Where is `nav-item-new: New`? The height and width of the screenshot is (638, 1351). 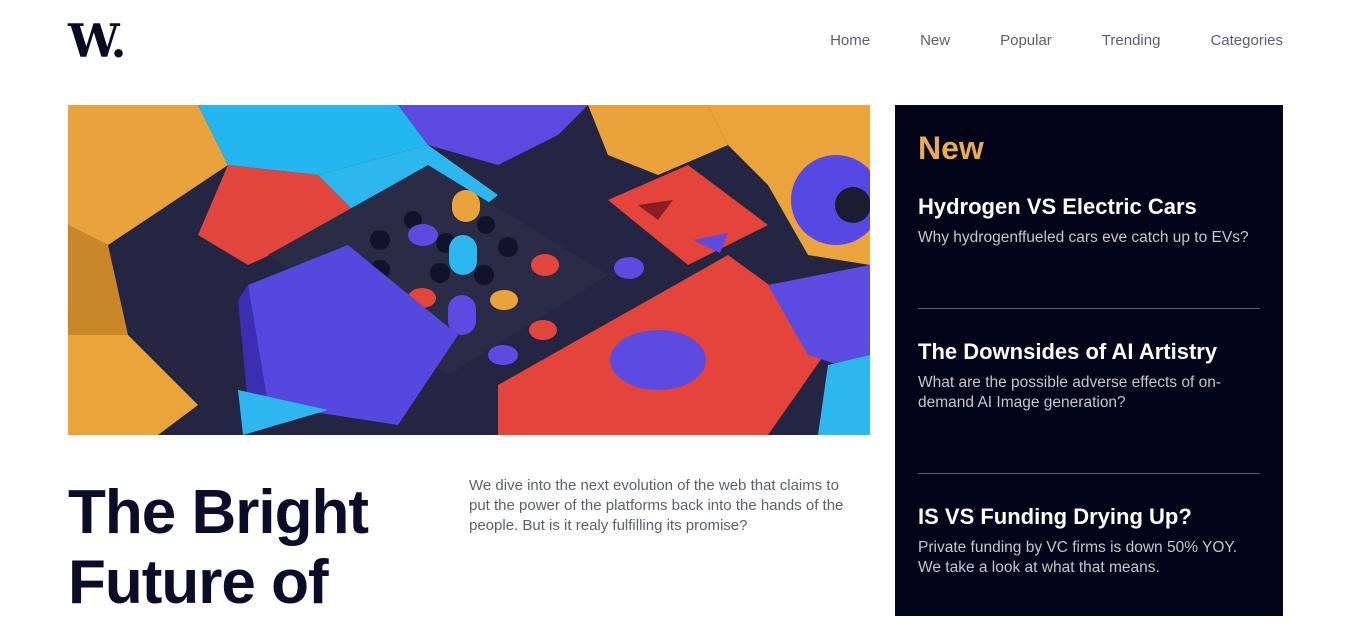
nav-item-new: New is located at coordinates (935, 41).